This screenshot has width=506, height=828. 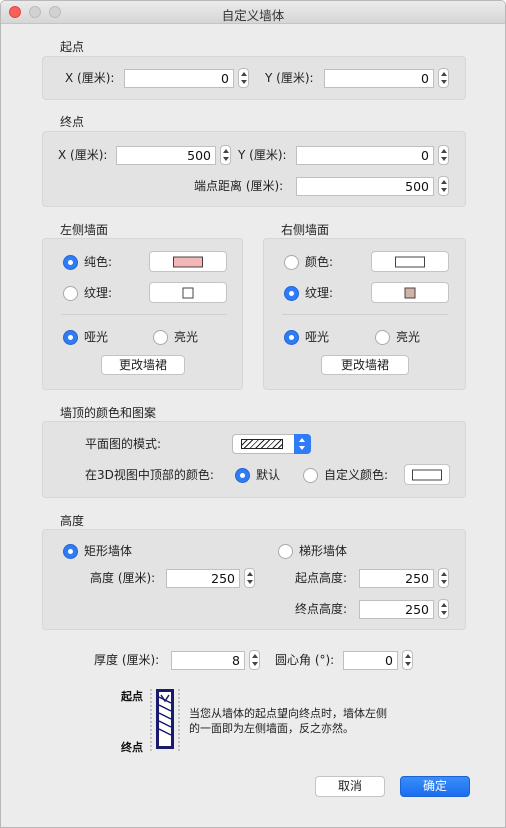 What do you see at coordinates (443, 186) in the screenshot?
I see `distance-stepper` at bounding box center [443, 186].